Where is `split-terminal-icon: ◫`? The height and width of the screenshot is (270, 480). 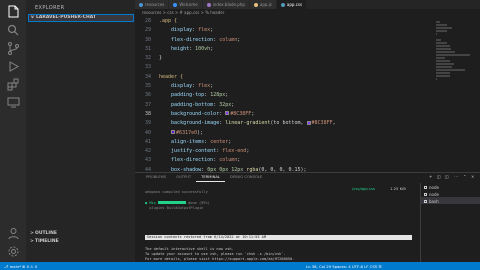 split-terminal-icon: ◫ is located at coordinates (439, 176).